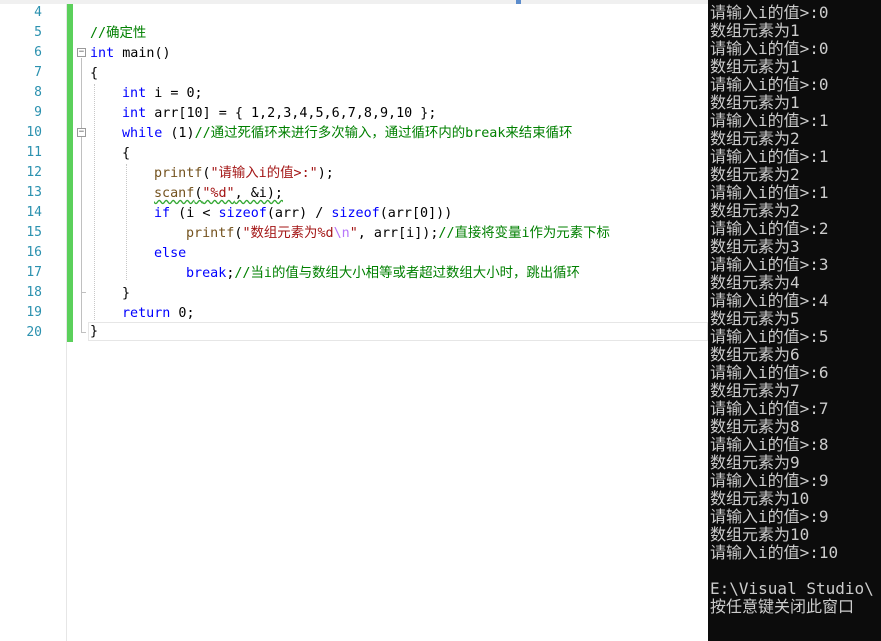 The height and width of the screenshot is (641, 881). I want to click on line-number: 9, so click(38, 112).